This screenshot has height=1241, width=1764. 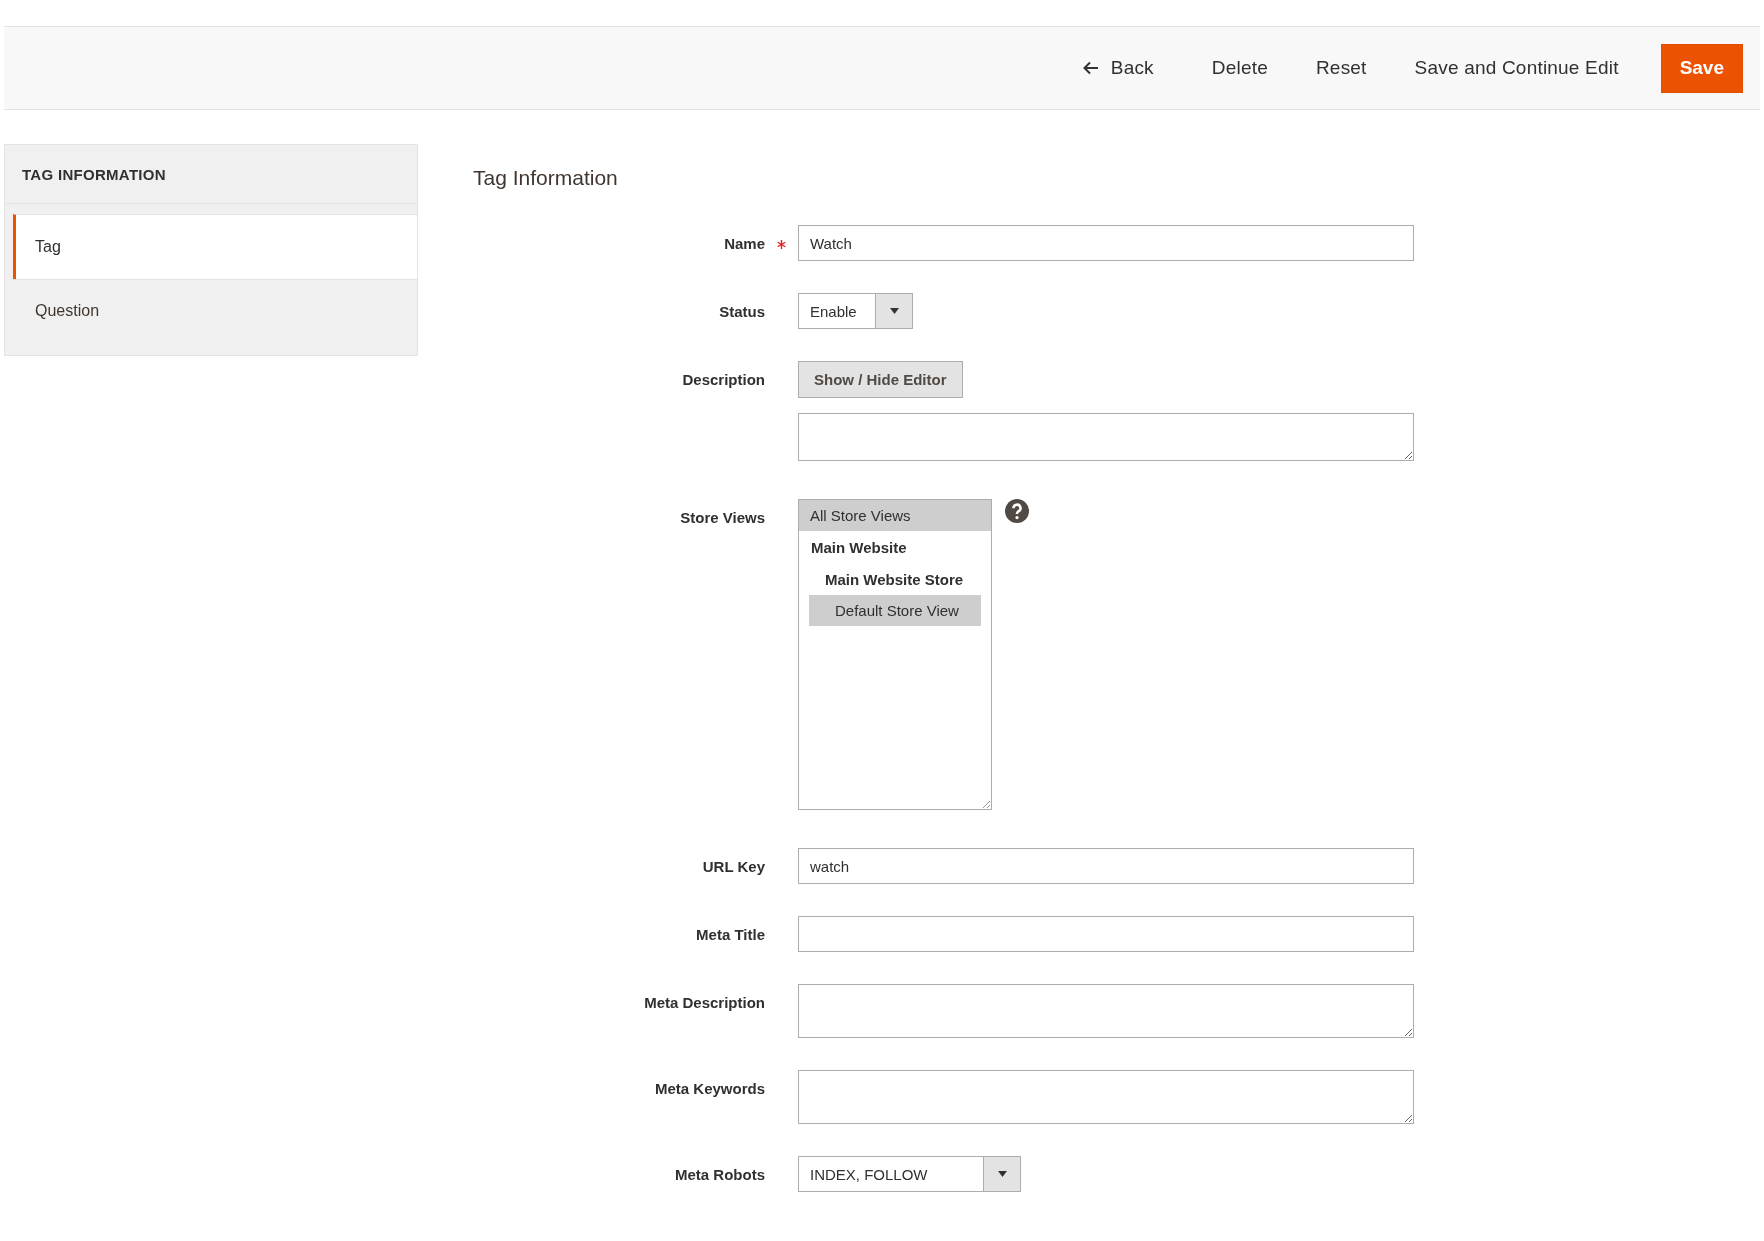 What do you see at coordinates (719, 1175) in the screenshot?
I see `field-label: Meta Robots` at bounding box center [719, 1175].